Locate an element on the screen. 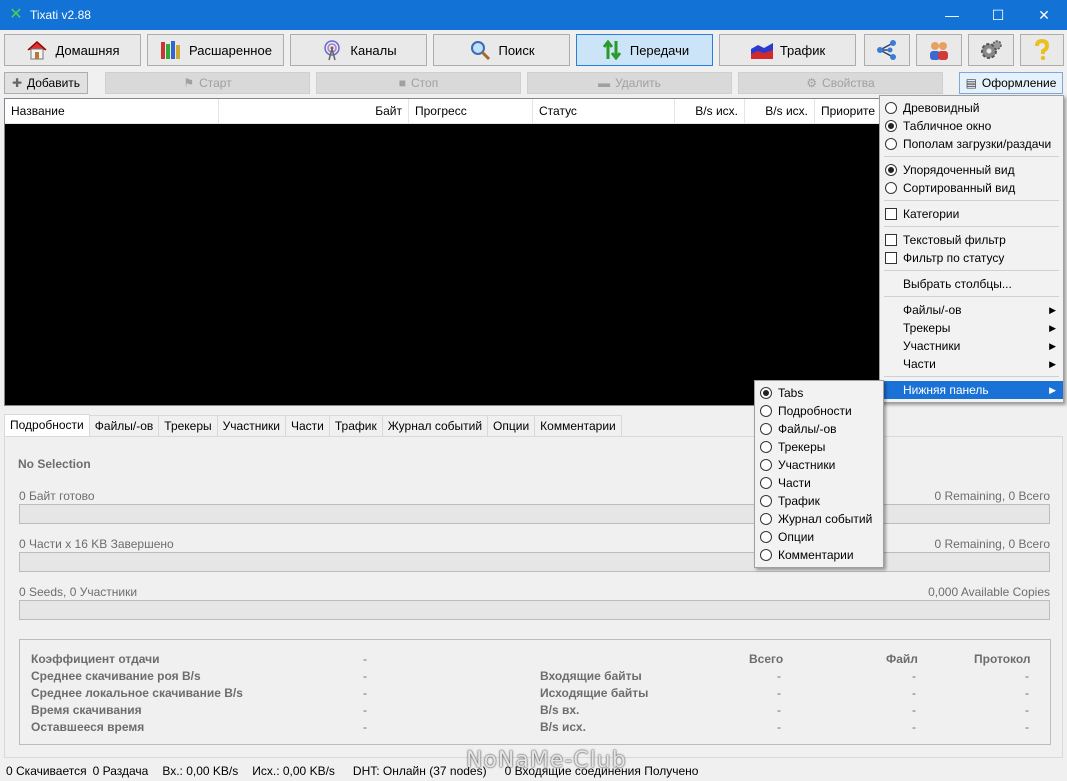 This screenshot has height=781, width=1067. menu-split-view: Пополам загрузки/раздачи is located at coordinates (971, 144).